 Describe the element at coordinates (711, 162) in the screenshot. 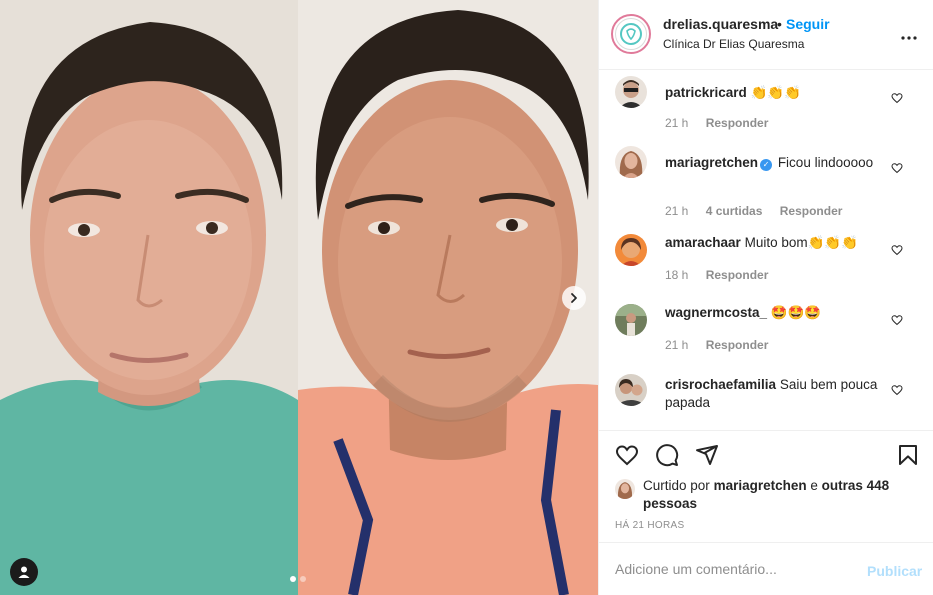

I see `comment-username: mariagretchen` at that location.